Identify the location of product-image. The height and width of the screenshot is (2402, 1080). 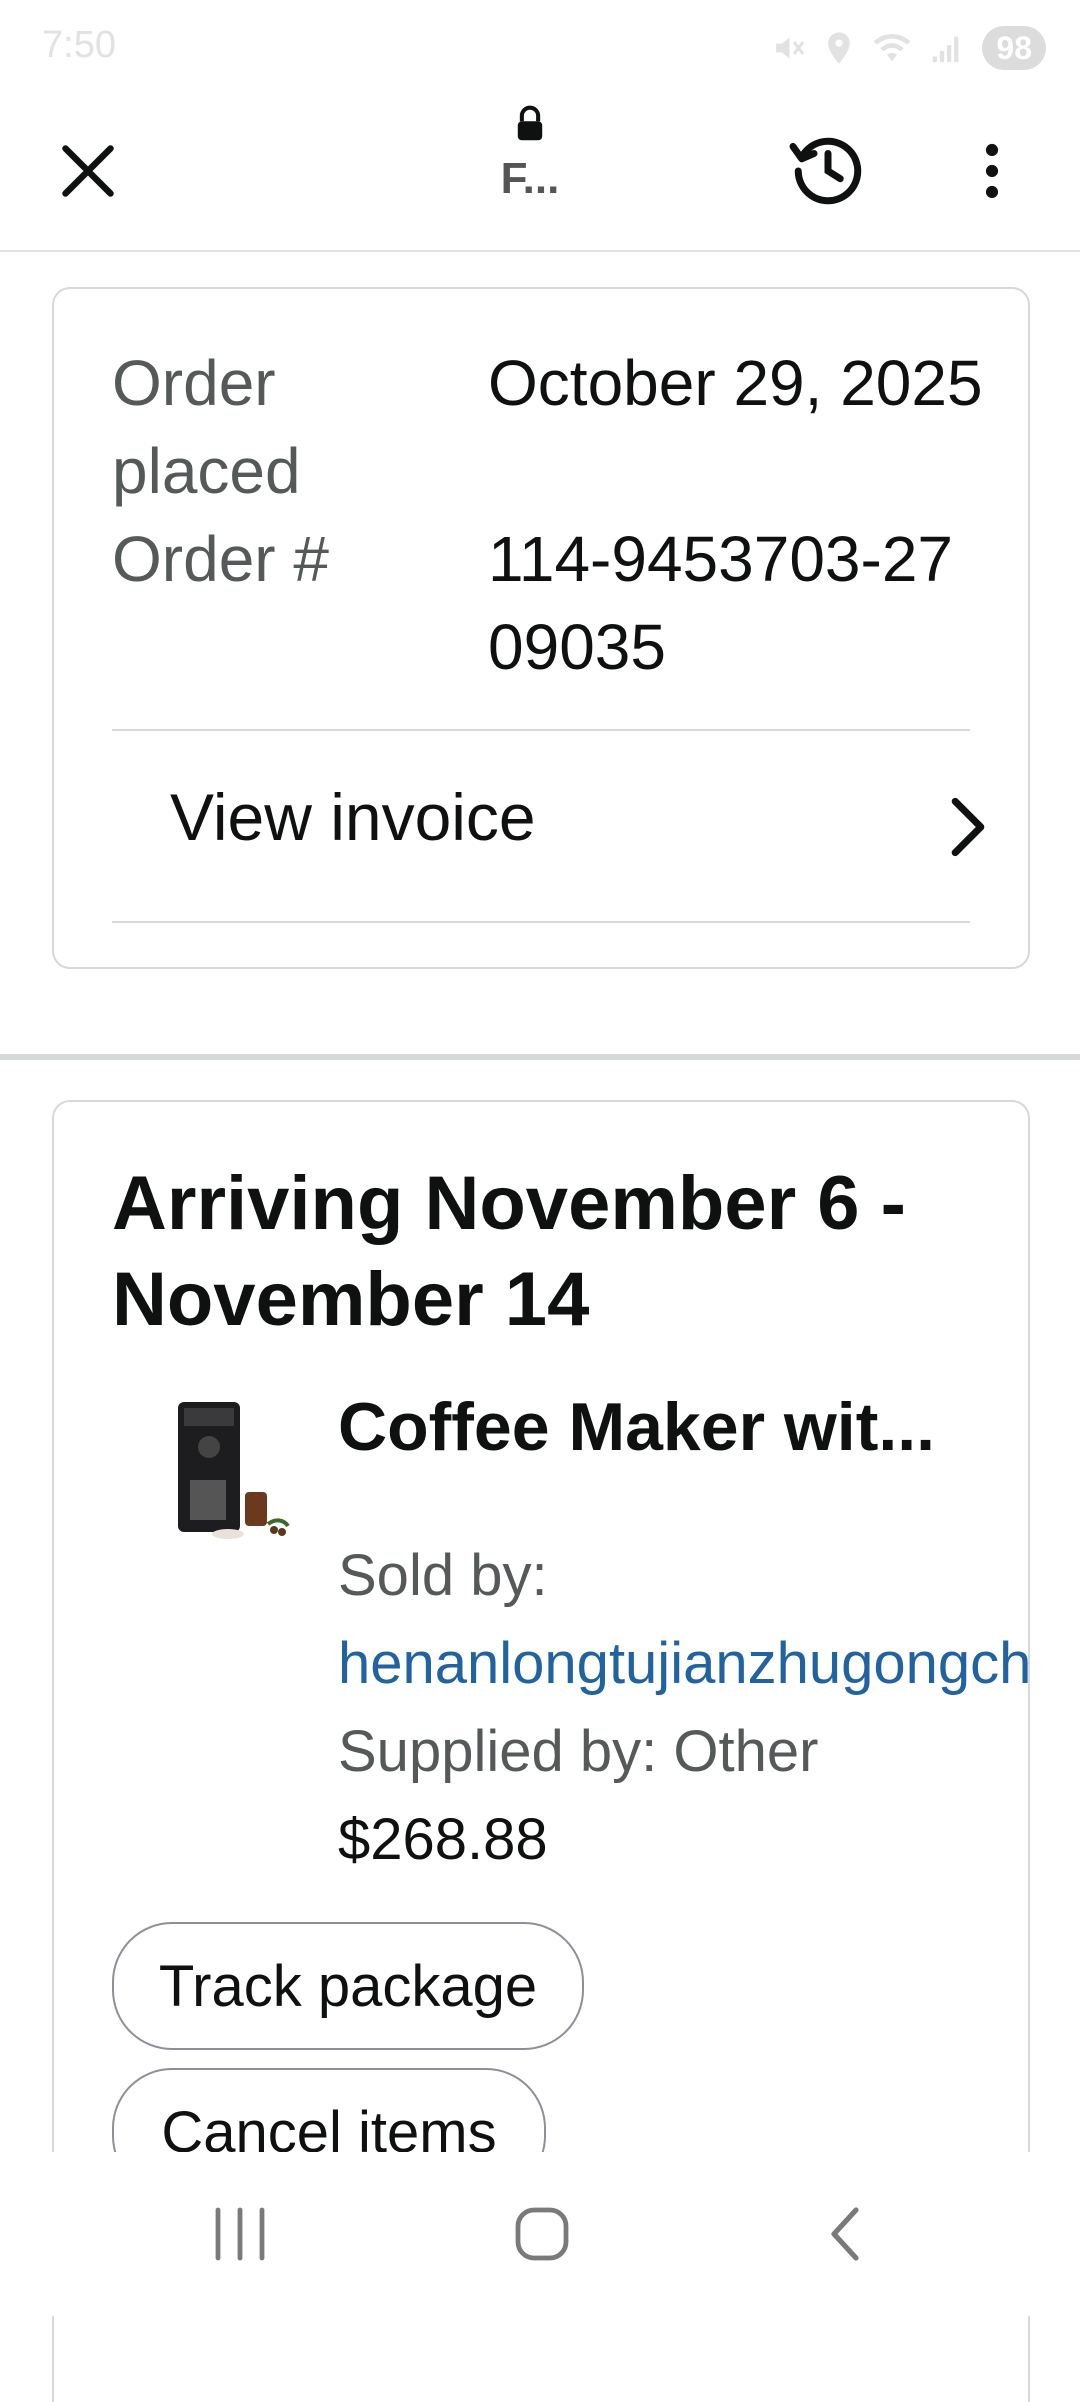
(230, 1472).